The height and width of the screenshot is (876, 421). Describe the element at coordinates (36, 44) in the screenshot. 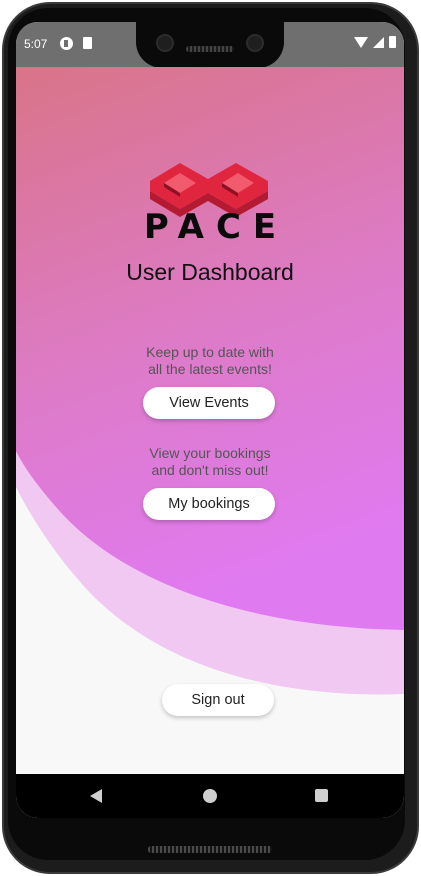

I see `status-time: 5:07` at that location.